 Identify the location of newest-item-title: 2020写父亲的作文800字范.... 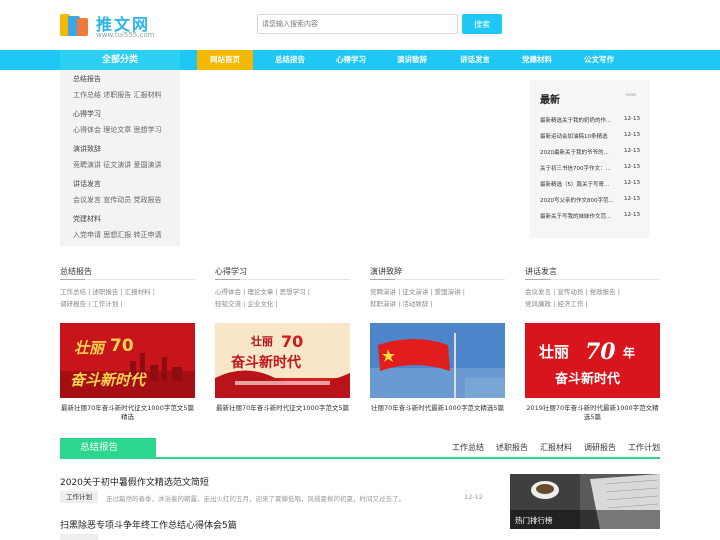
(579, 200).